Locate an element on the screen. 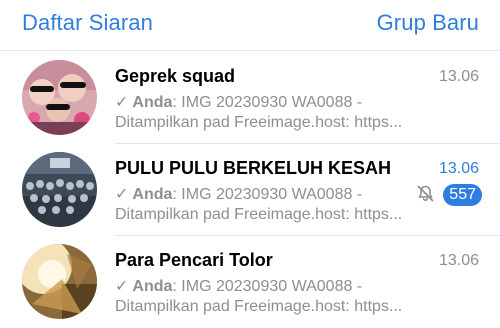 The image size is (500, 328). unread-count-badge: 557 is located at coordinates (462, 195).